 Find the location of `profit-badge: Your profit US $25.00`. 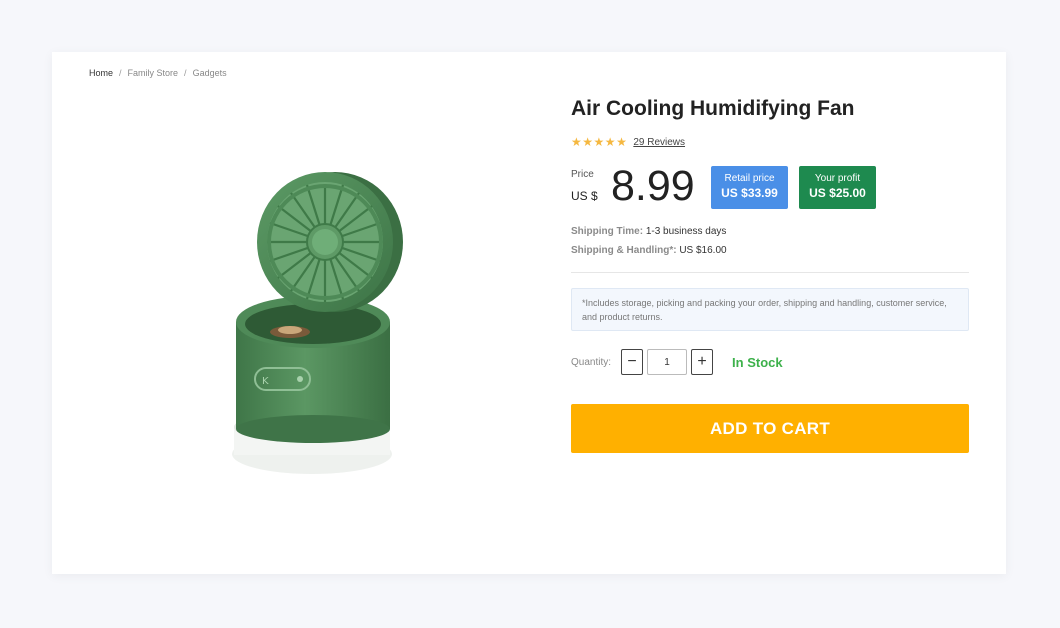

profit-badge: Your profit US $25.00 is located at coordinates (837, 187).